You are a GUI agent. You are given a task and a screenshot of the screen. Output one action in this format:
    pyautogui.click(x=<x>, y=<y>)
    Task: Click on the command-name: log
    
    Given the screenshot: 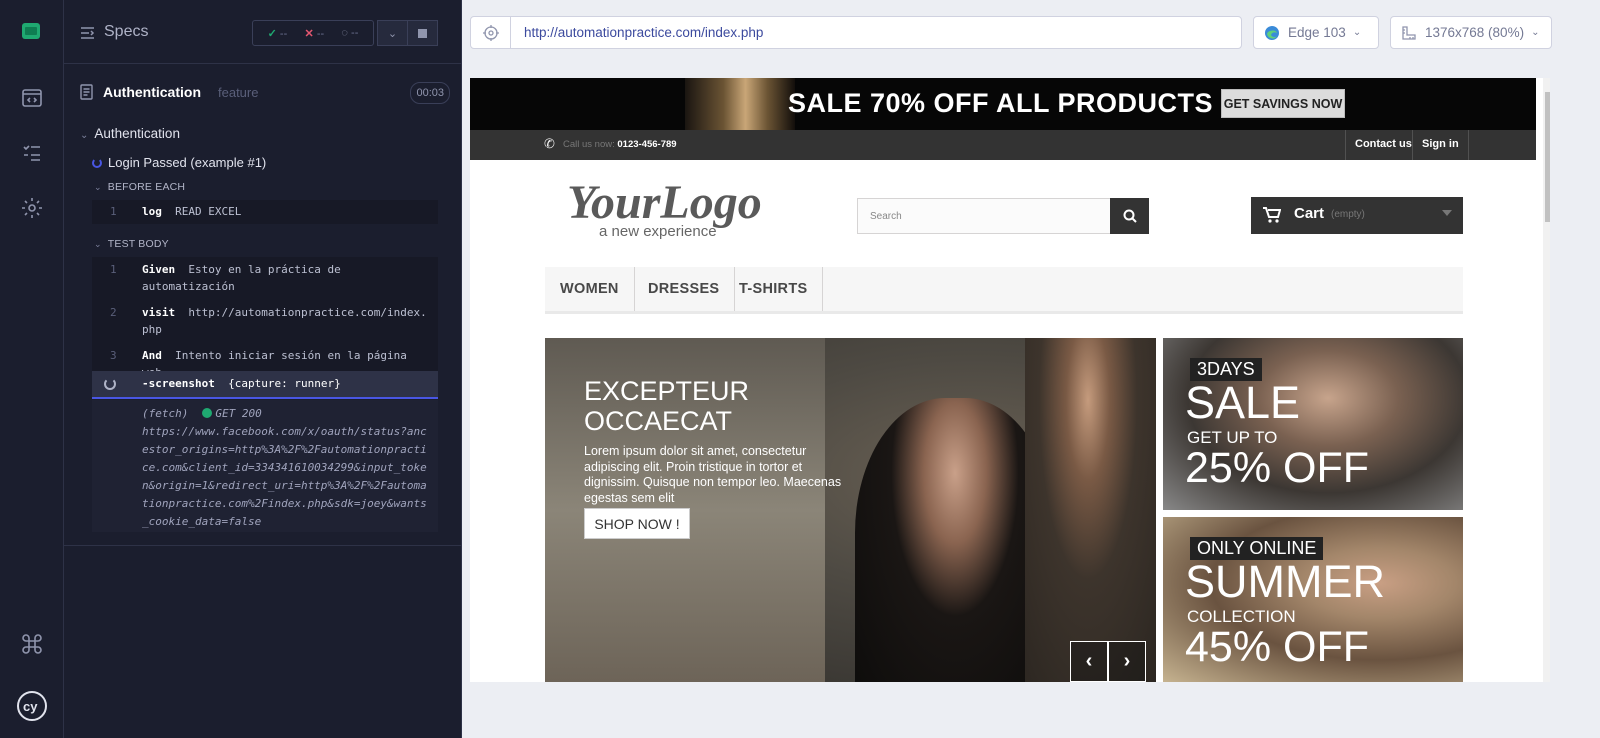 What is the action you would take?
    pyautogui.click(x=152, y=211)
    